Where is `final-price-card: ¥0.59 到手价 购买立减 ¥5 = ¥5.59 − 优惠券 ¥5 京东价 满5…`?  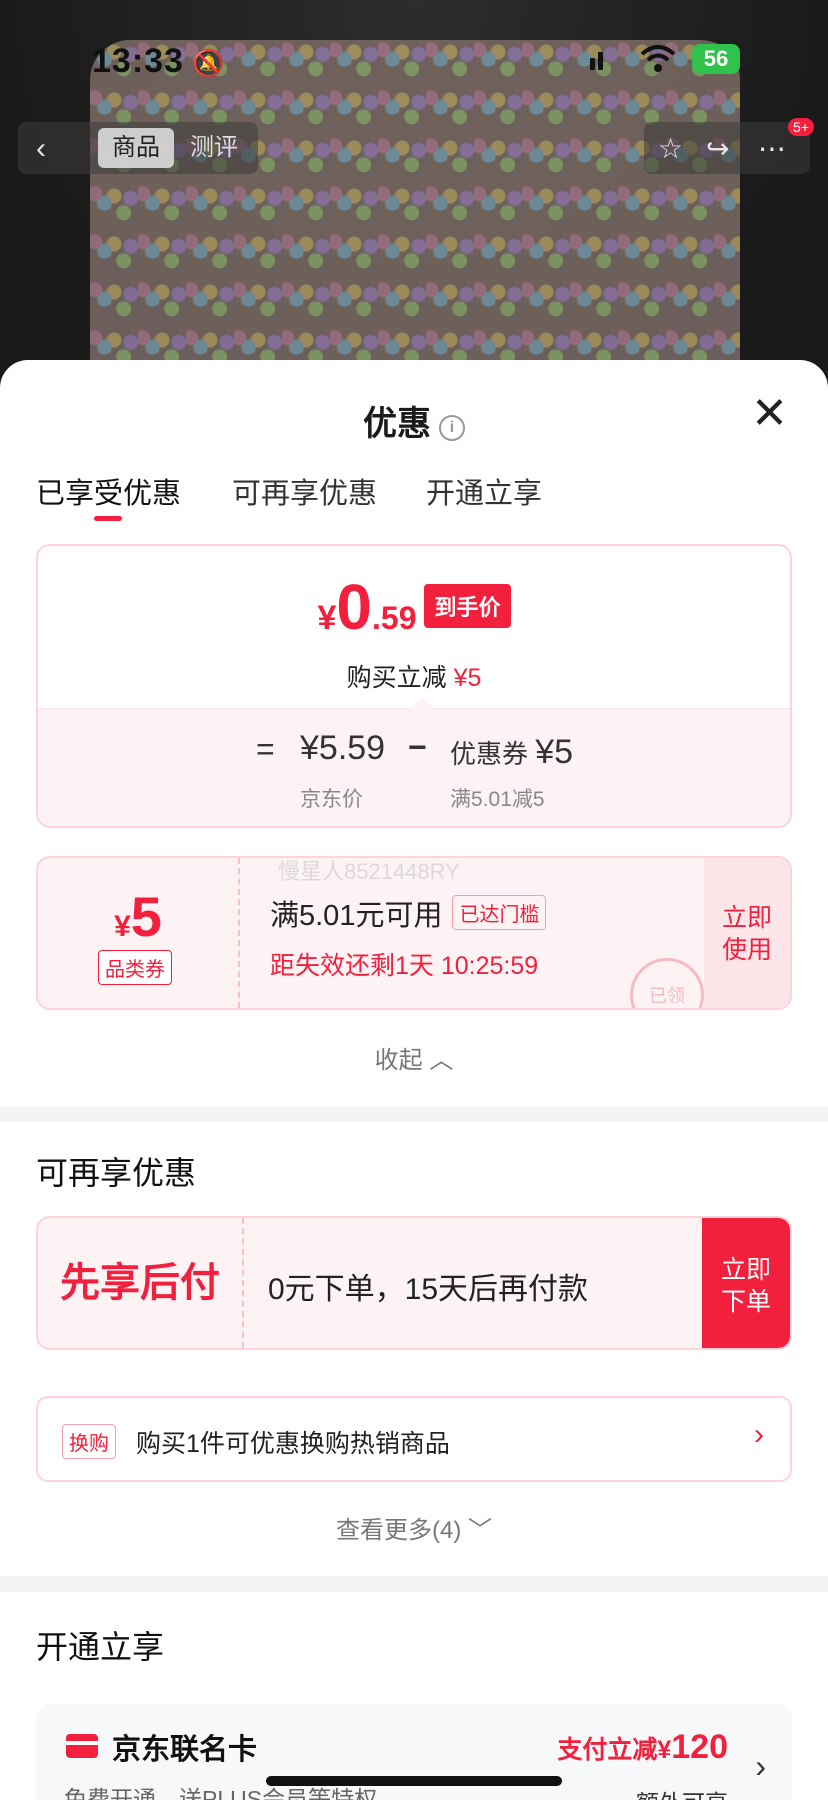
final-price-card: ¥0.59 到手价 购买立减 ¥5 = ¥5.59 − 优惠券 ¥5 京东价 满5… is located at coordinates (414, 686).